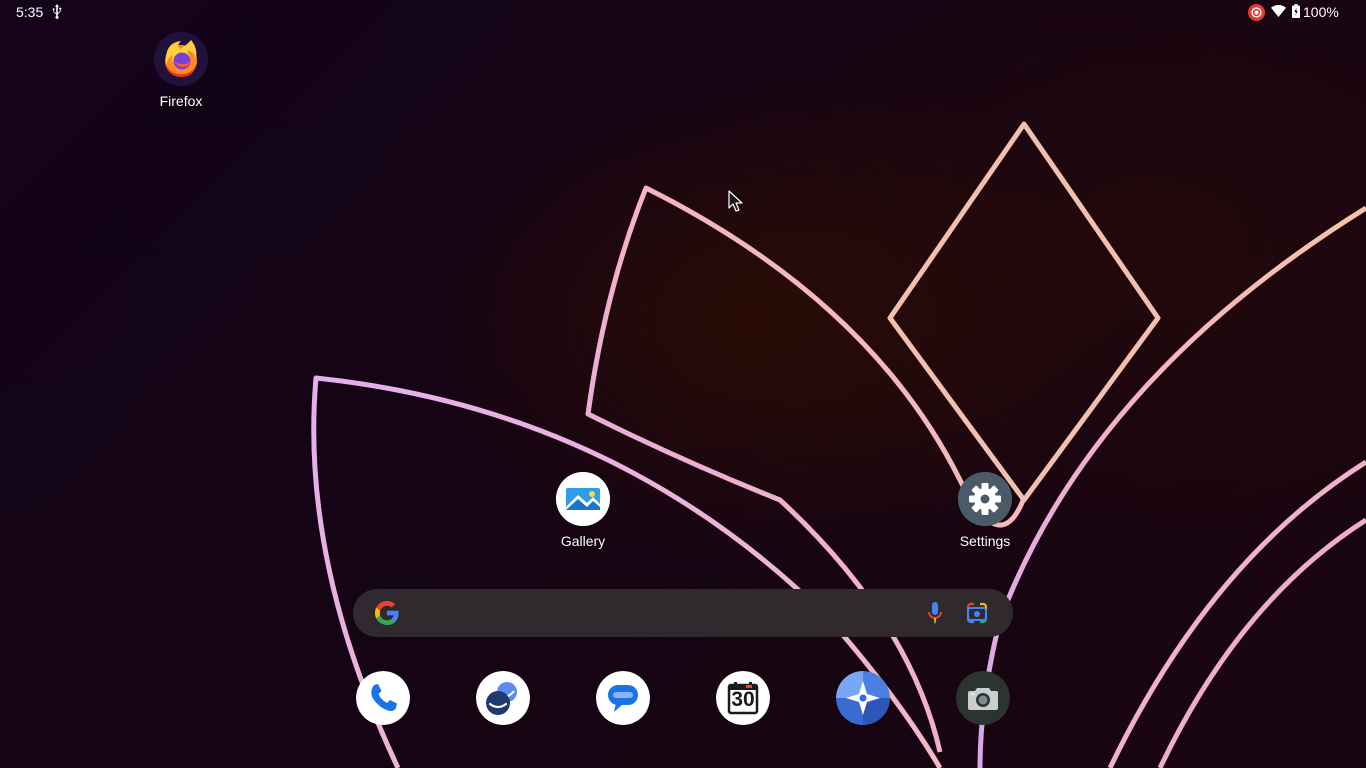 This screenshot has height=768, width=1366. I want to click on google-g-icon, so click(387, 613).